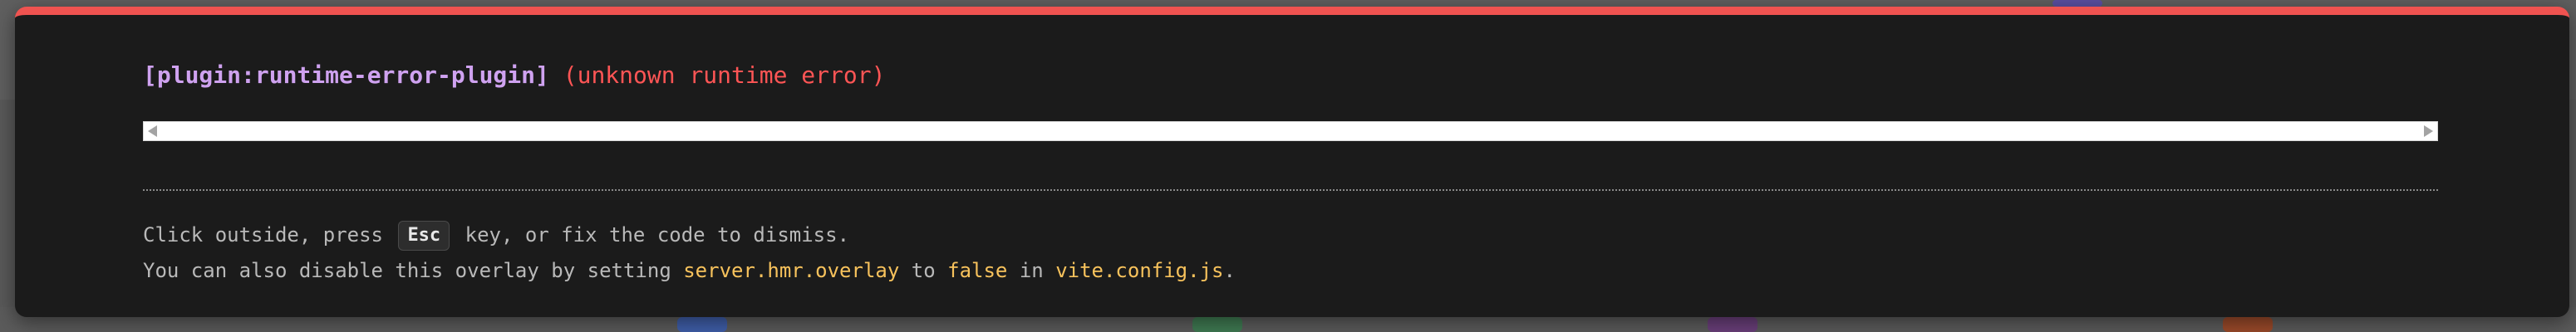 The image size is (2576, 332). I want to click on tip-text: in, so click(1031, 270).